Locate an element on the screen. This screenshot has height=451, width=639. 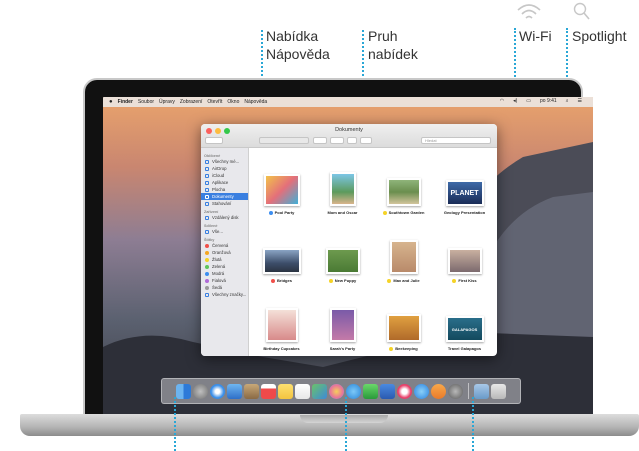
system-preferences-dock-icon is located at coordinates (455, 391).